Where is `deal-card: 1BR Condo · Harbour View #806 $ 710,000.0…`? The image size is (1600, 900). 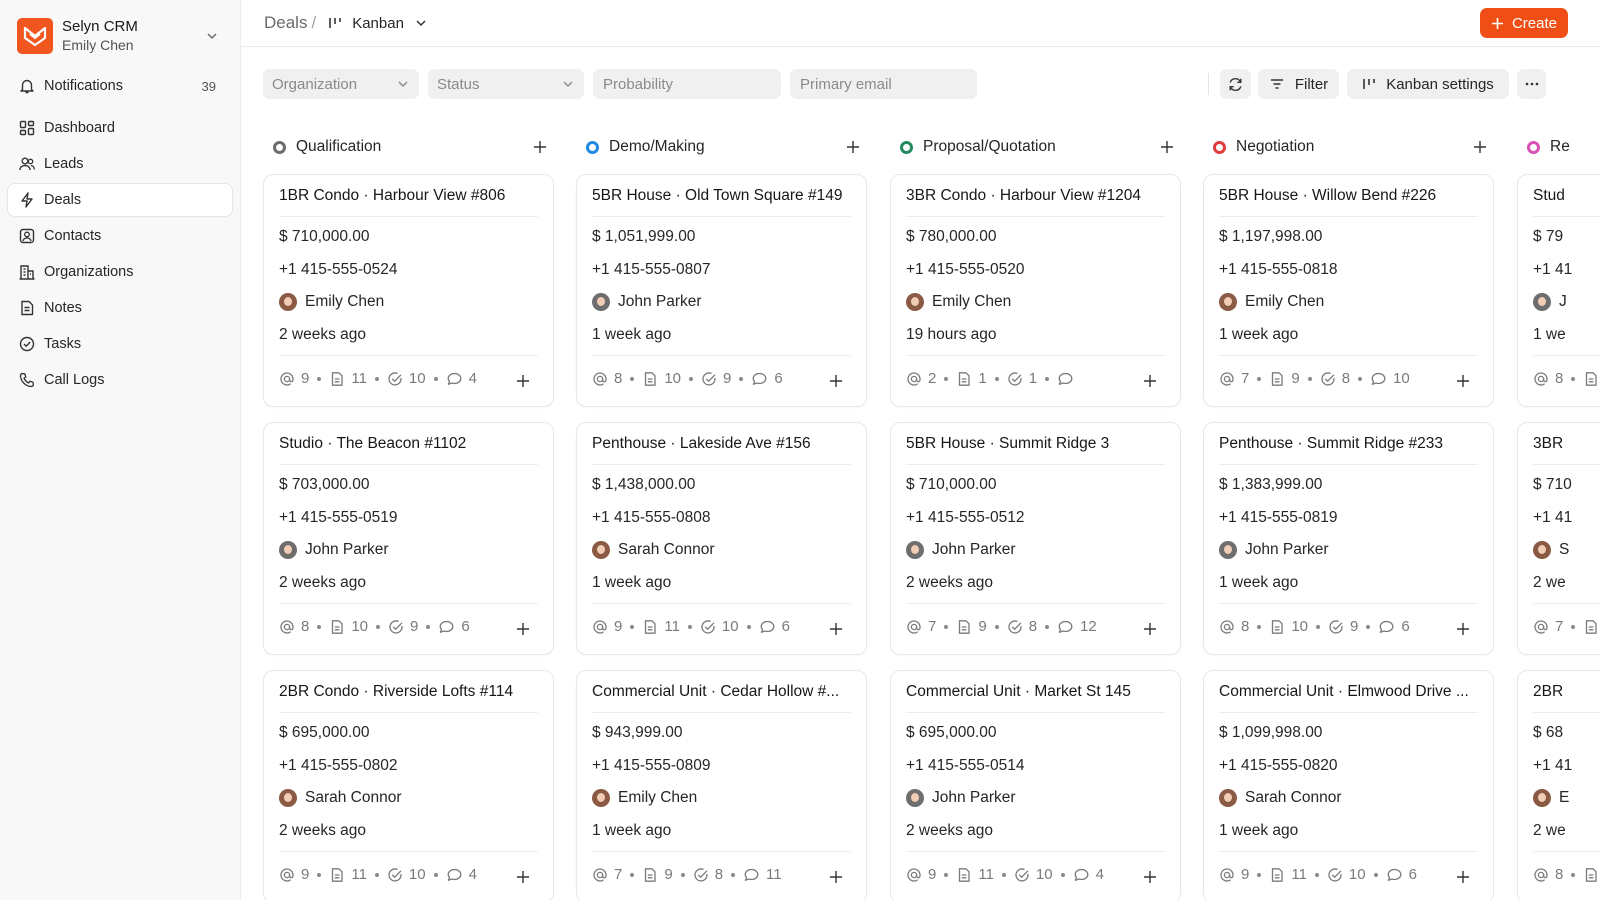
deal-card: 1BR Condo · Harbour View #806 $ 710,000.0… is located at coordinates (408, 290).